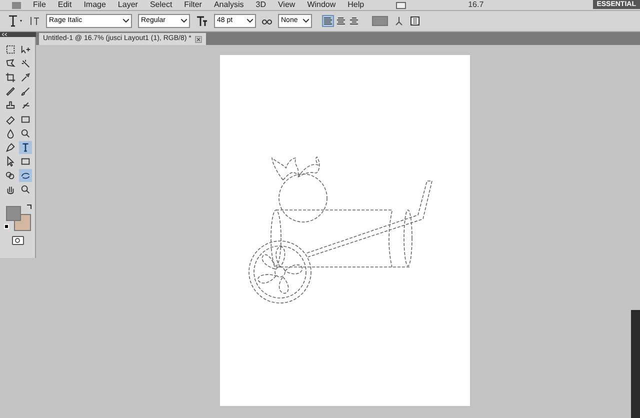 Image resolution: width=640 pixels, height=418 pixels. What do you see at coordinates (65, 5) in the screenshot?
I see `menu-item: Edit` at bounding box center [65, 5].